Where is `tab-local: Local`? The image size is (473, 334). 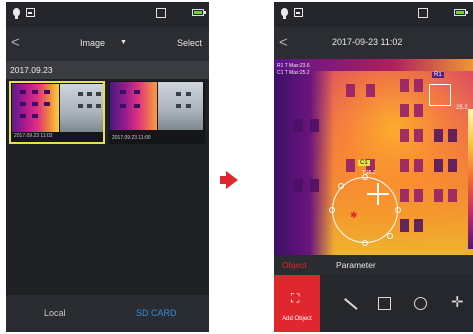 tab-local: Local is located at coordinates (55, 313).